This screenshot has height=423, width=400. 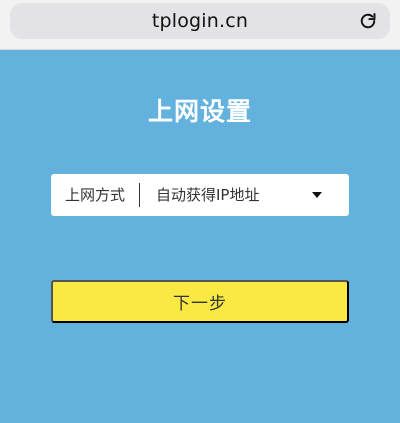 I want to click on browser-address-bar: tplogin.cn, so click(x=200, y=25).